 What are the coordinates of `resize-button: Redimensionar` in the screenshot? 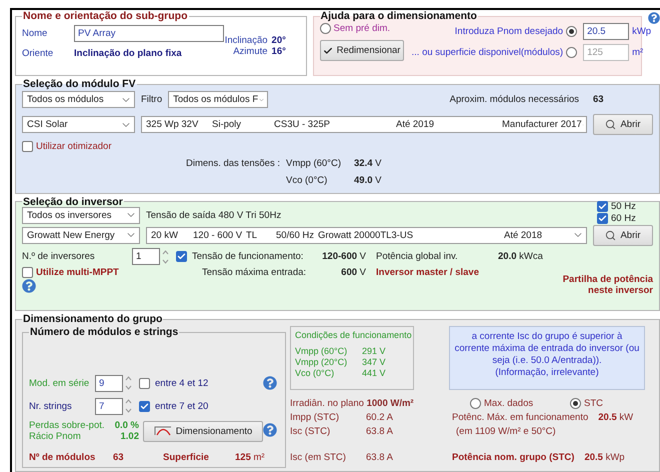 It's located at (362, 50).